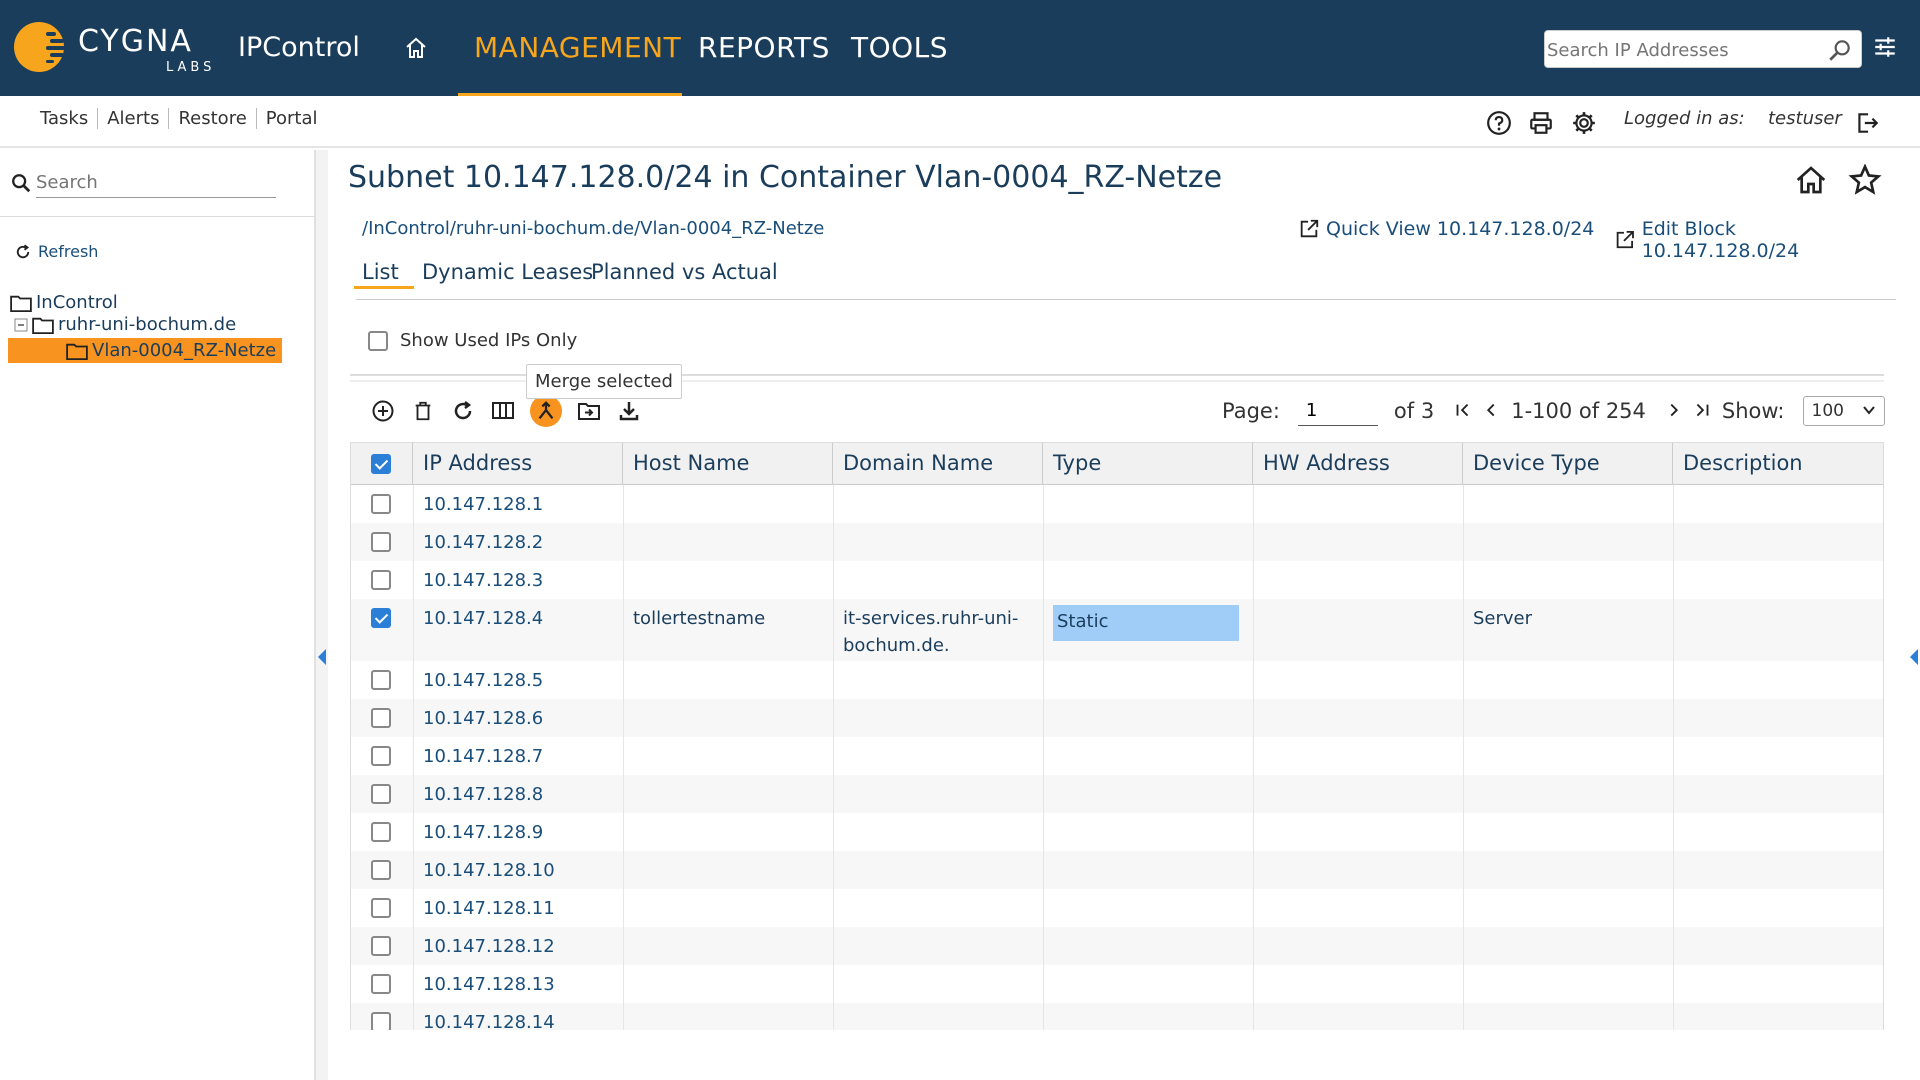 The width and height of the screenshot is (1920, 1080). Describe the element at coordinates (69, 118) in the screenshot. I see `link-tasks: Tasks` at that location.